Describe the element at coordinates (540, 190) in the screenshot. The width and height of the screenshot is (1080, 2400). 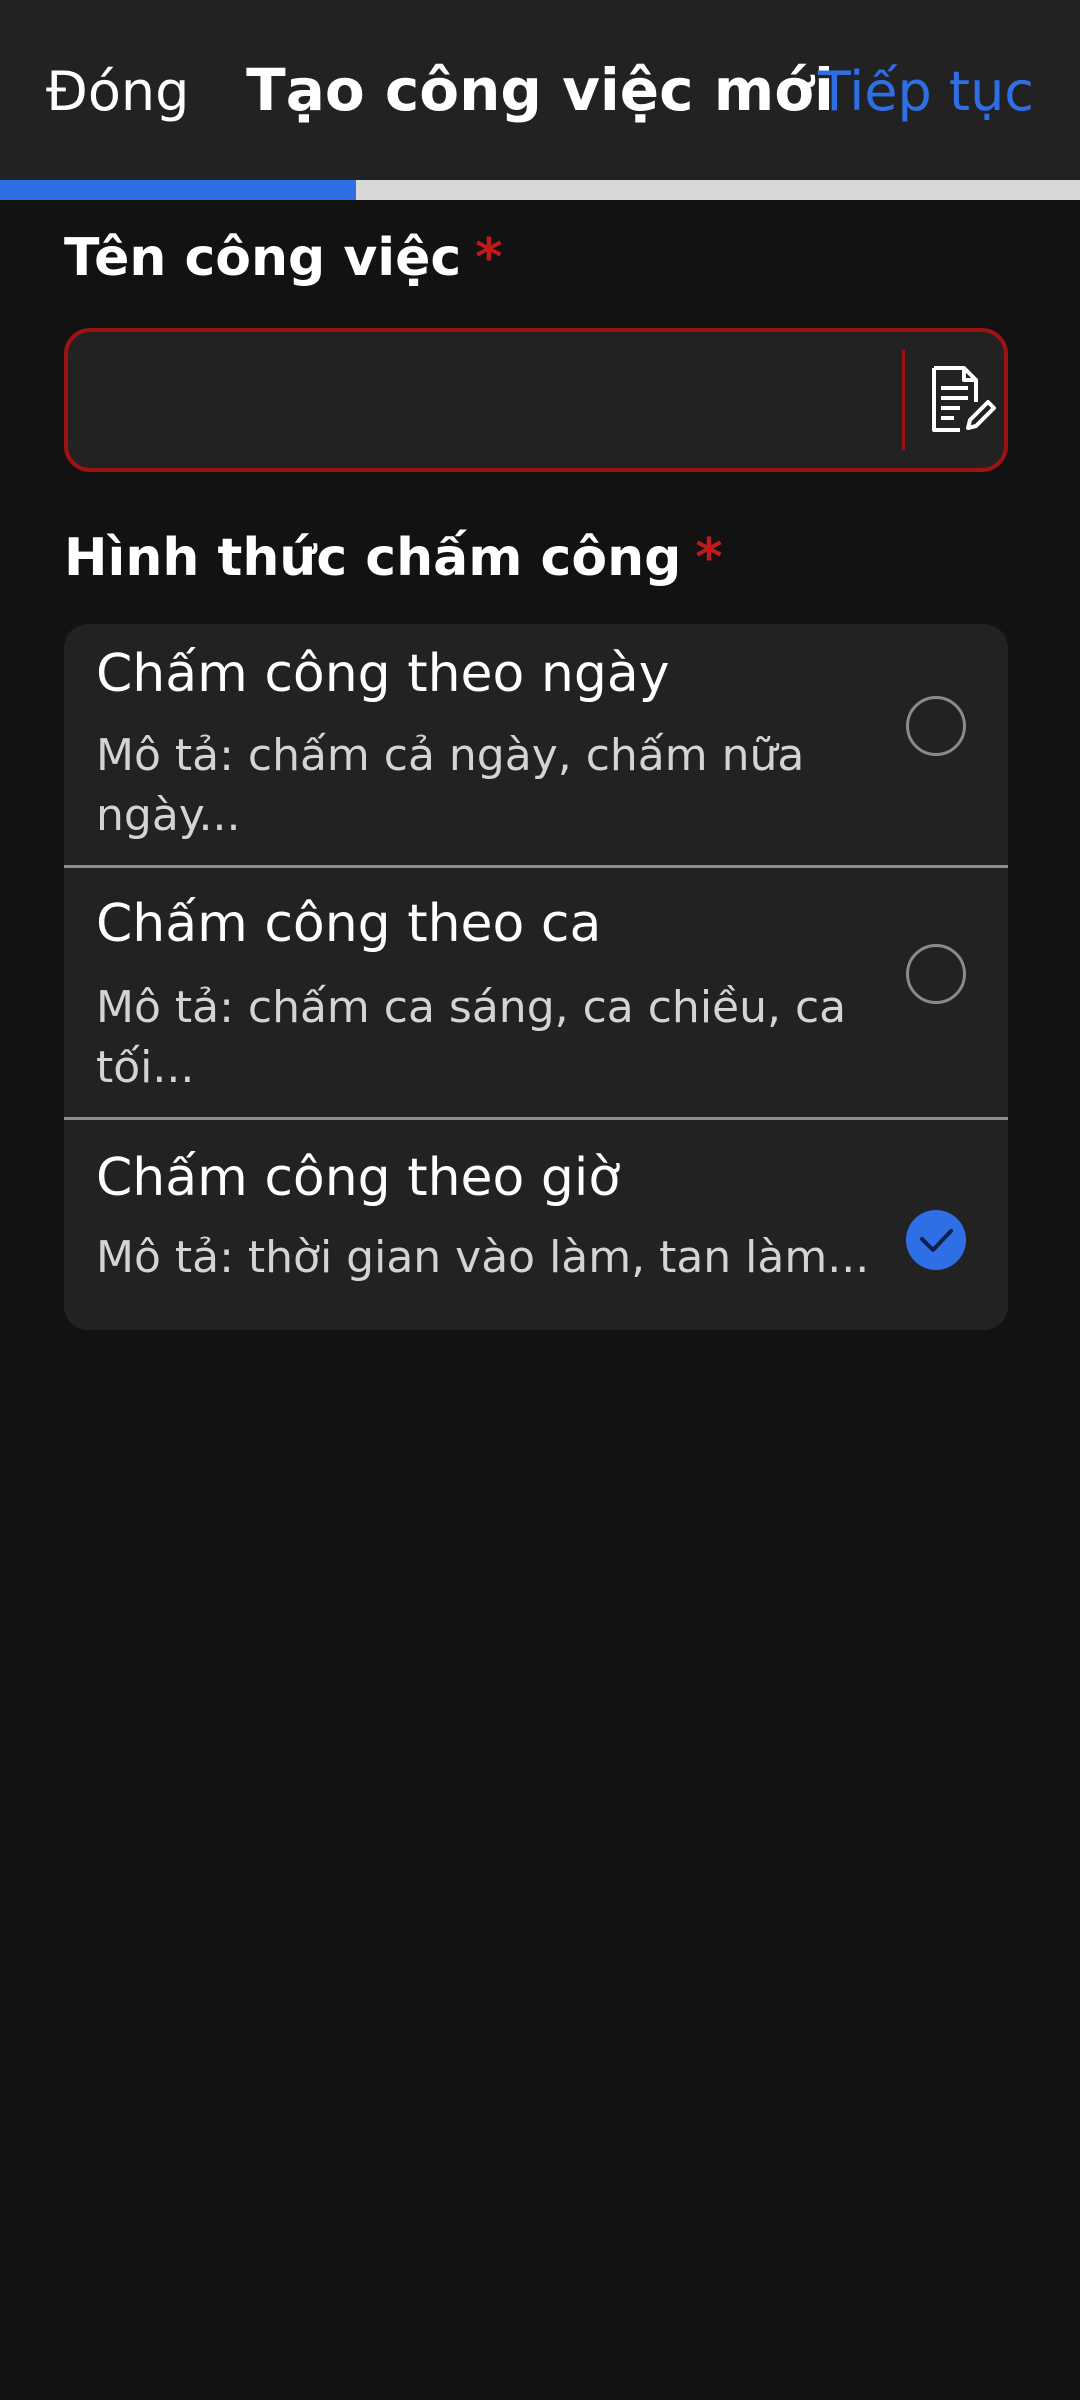
I see `step-progress-bar` at that location.